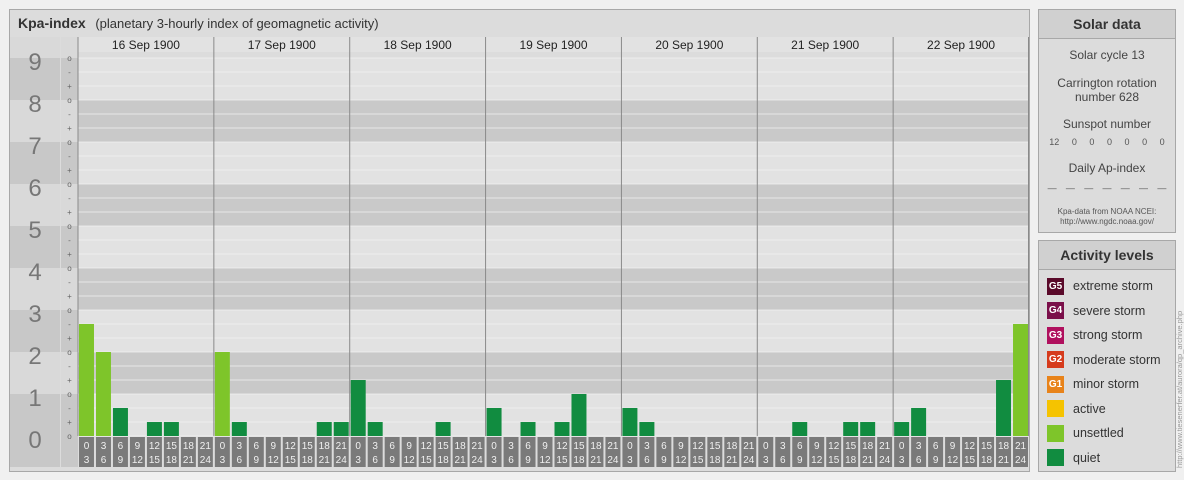  I want to click on ap-index-values: — — — — — — —, so click(1107, 188).